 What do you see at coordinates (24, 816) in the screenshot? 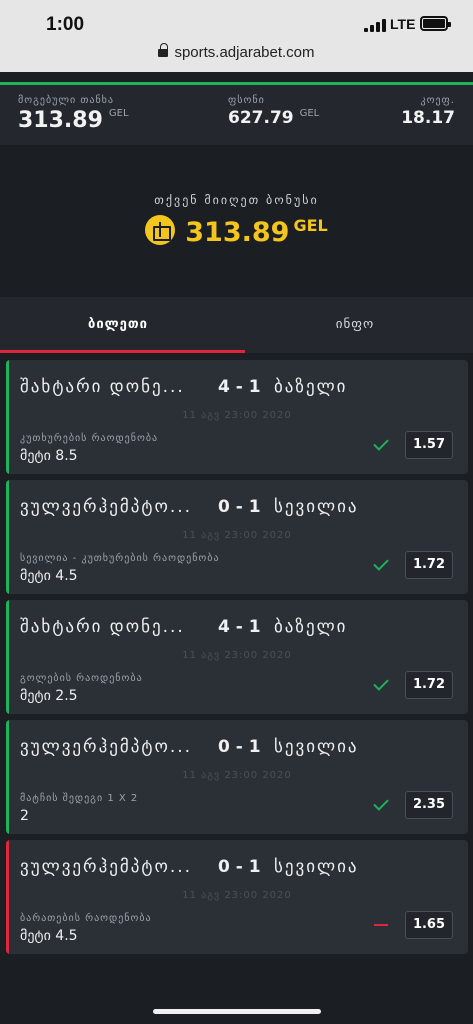
I see `selection: 2` at bounding box center [24, 816].